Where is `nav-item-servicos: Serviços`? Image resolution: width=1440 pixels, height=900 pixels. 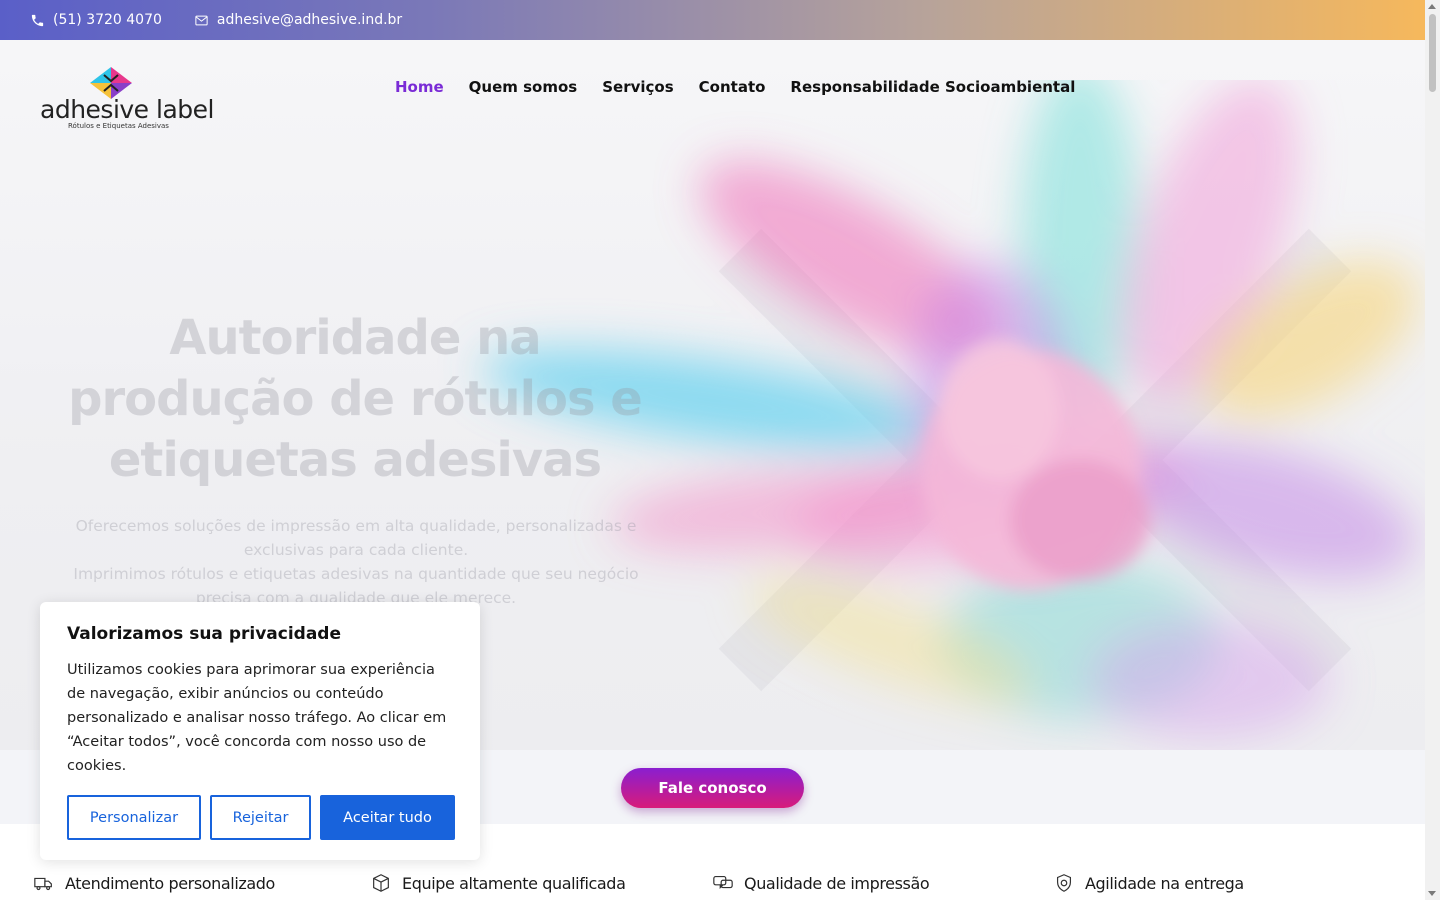
nav-item-servicos: Serviços is located at coordinates (637, 87).